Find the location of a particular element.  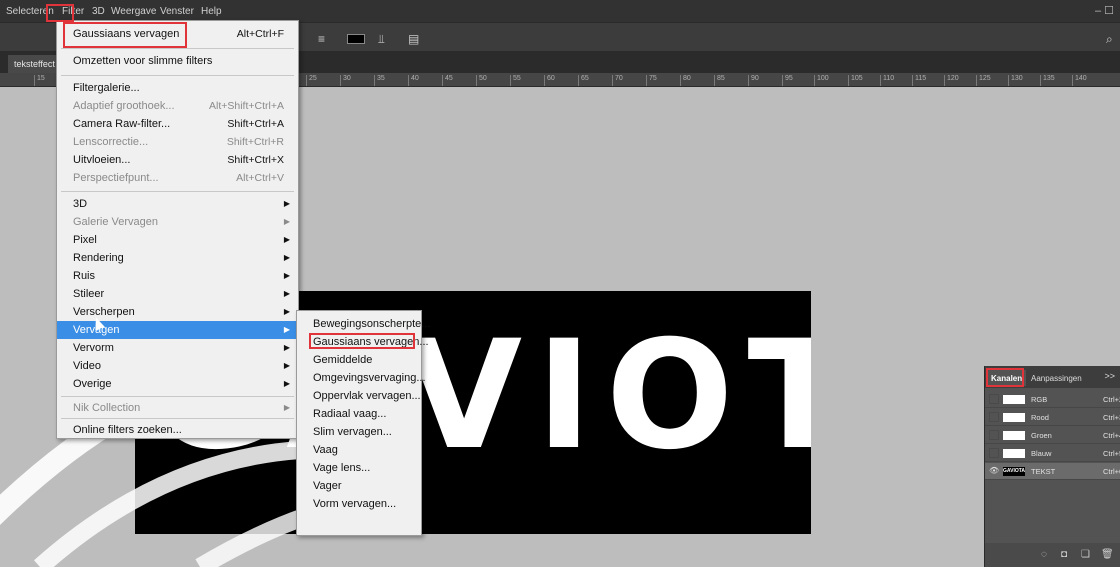

ruler-tick: 75 is located at coordinates (651, 80).